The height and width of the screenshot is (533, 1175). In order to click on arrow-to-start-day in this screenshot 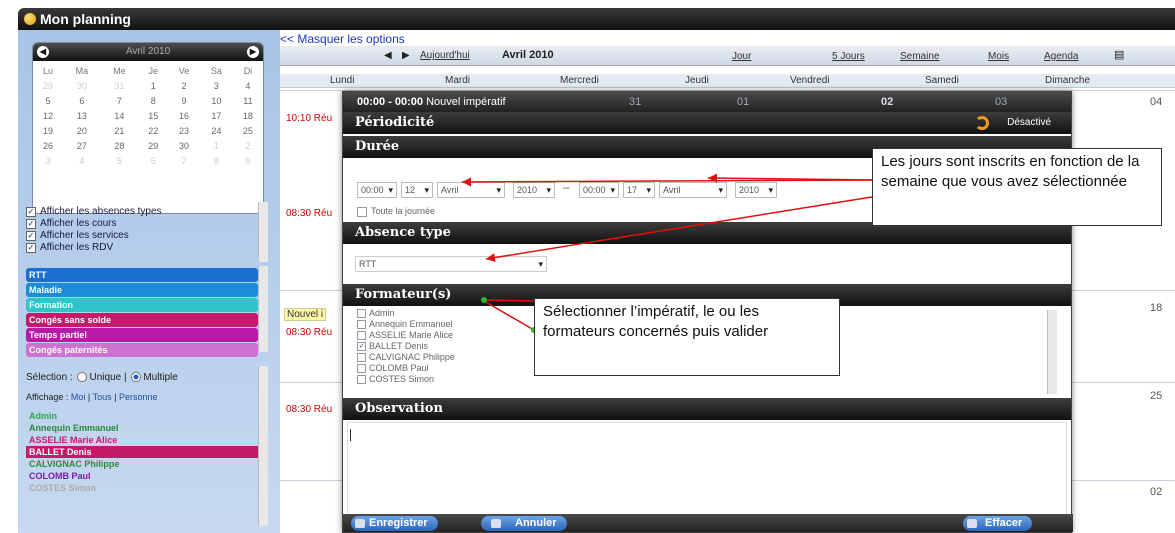, I will do `click(670, 182)`.